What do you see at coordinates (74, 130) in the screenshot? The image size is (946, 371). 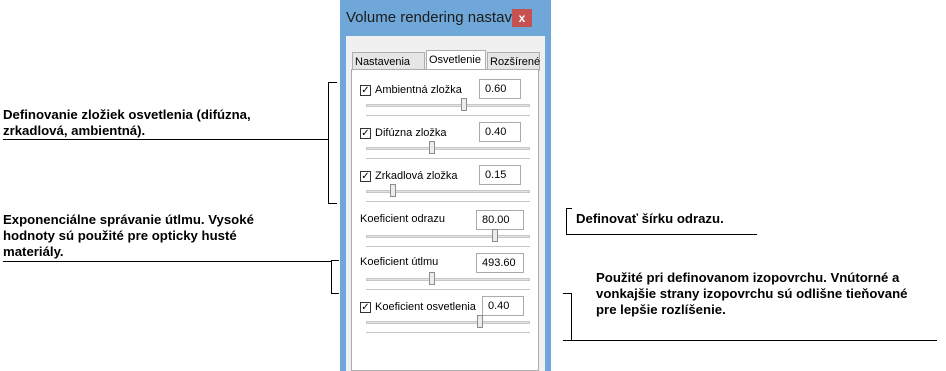 I see `annotation-line: zrkadlová, ambientná).` at bounding box center [74, 130].